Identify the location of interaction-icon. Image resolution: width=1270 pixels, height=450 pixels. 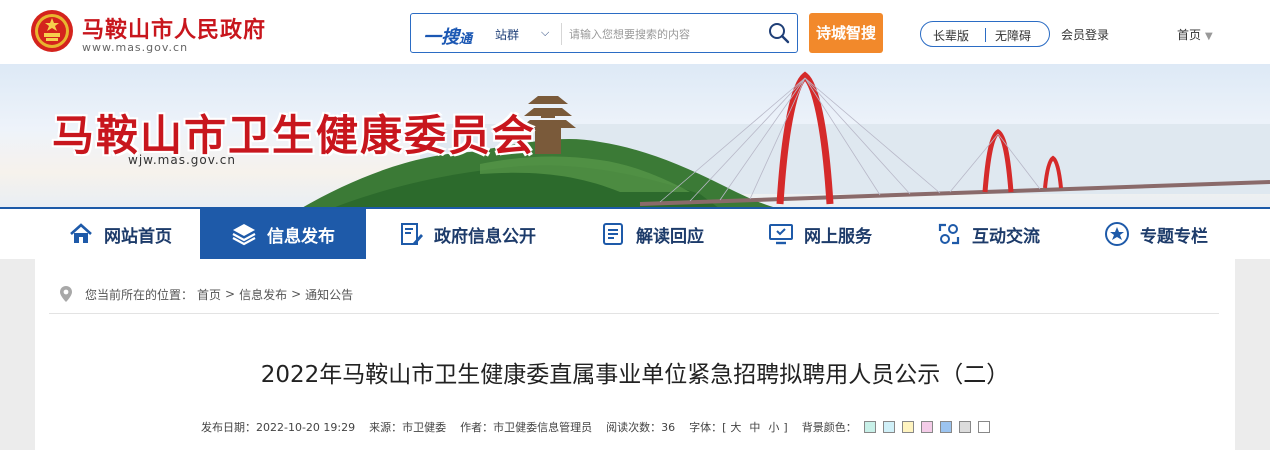
(949, 234).